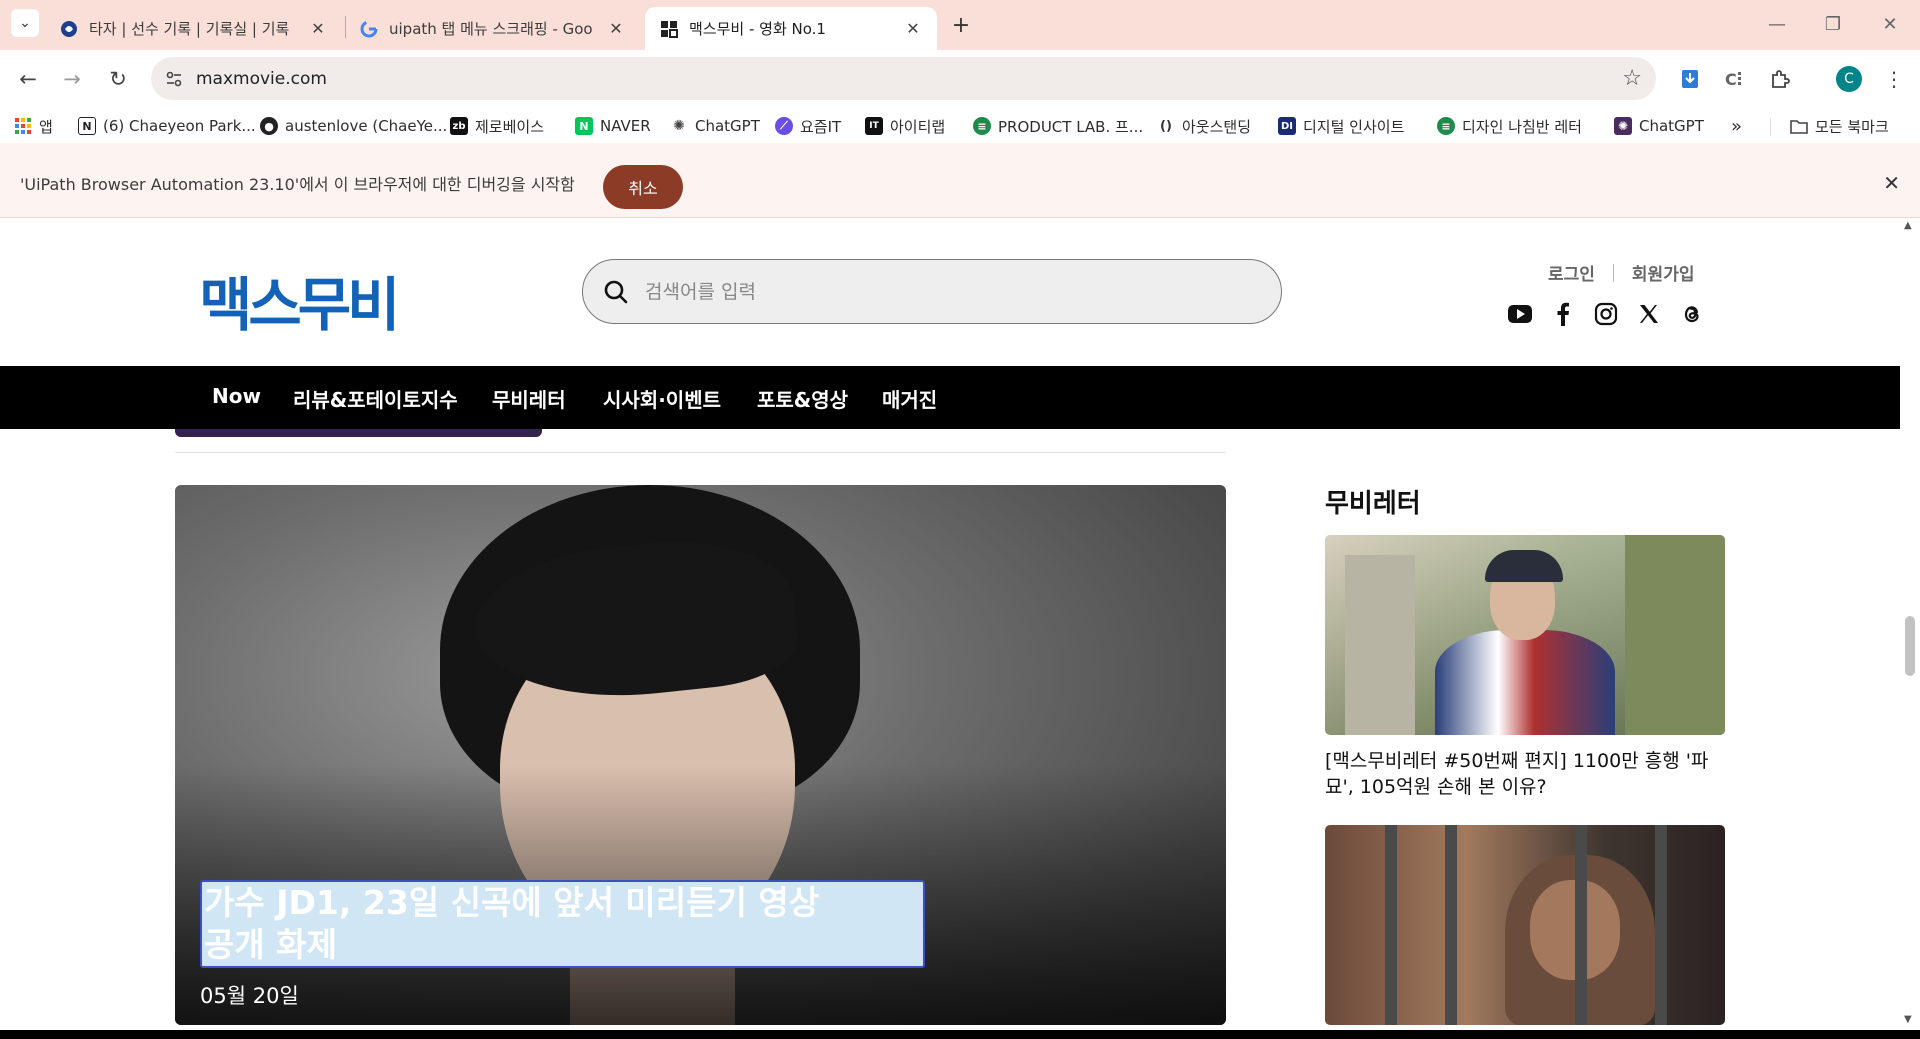 The image size is (1920, 1039). What do you see at coordinates (1833, 24) in the screenshot?
I see `restore-button: ❐` at bounding box center [1833, 24].